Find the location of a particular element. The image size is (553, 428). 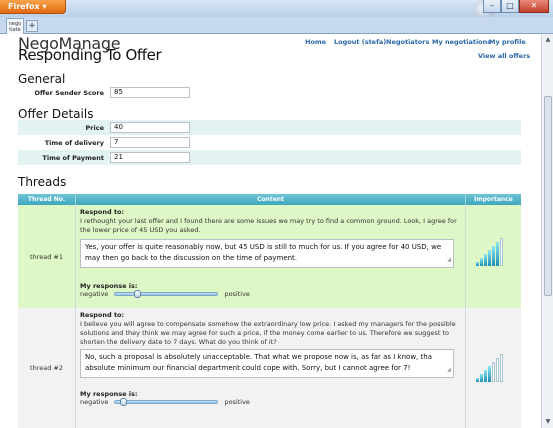

scroll-down-icon: ▼ is located at coordinates (548, 422).